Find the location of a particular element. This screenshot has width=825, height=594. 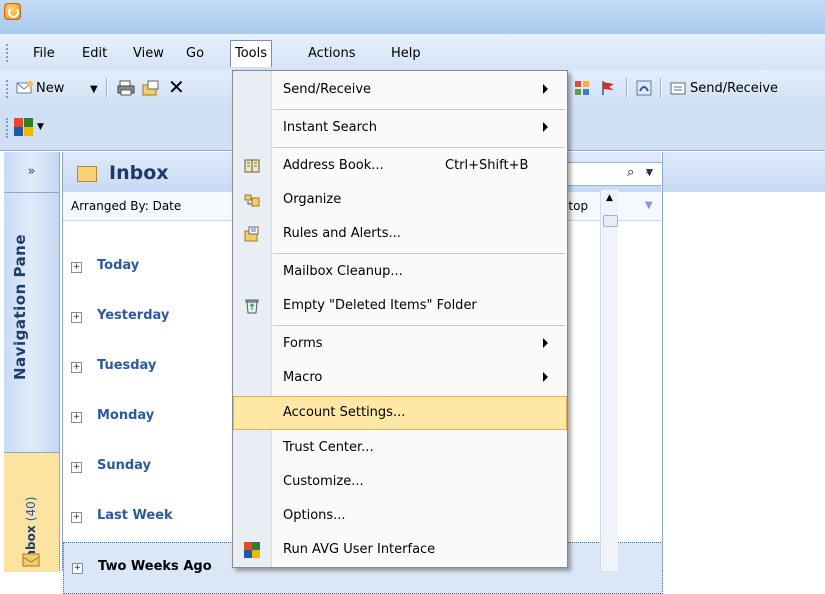

empty-trash-icon is located at coordinates (252, 306).